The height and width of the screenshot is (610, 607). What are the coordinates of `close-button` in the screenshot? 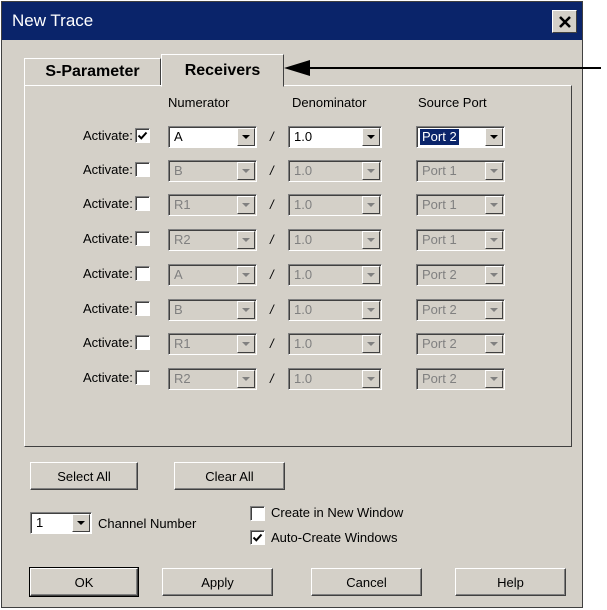 It's located at (564, 21).